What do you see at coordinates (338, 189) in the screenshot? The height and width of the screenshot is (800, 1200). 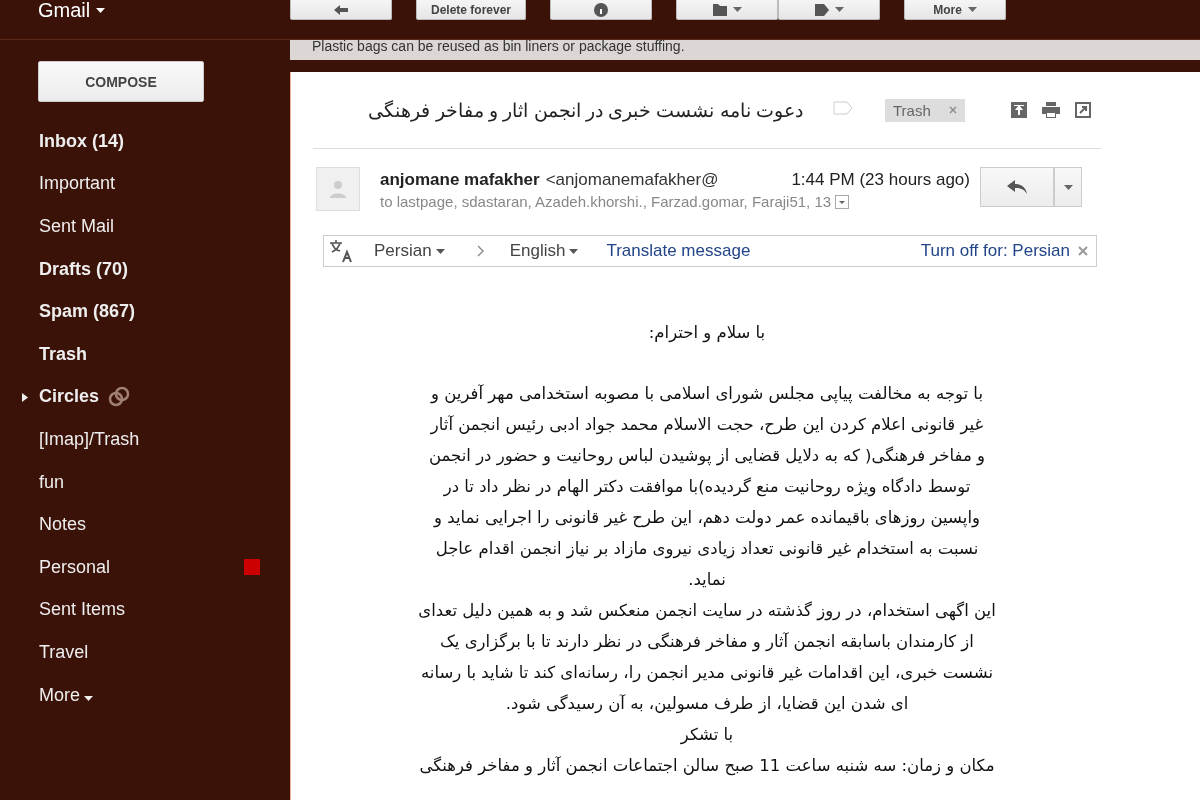 I see `person-silhouette-icon` at bounding box center [338, 189].